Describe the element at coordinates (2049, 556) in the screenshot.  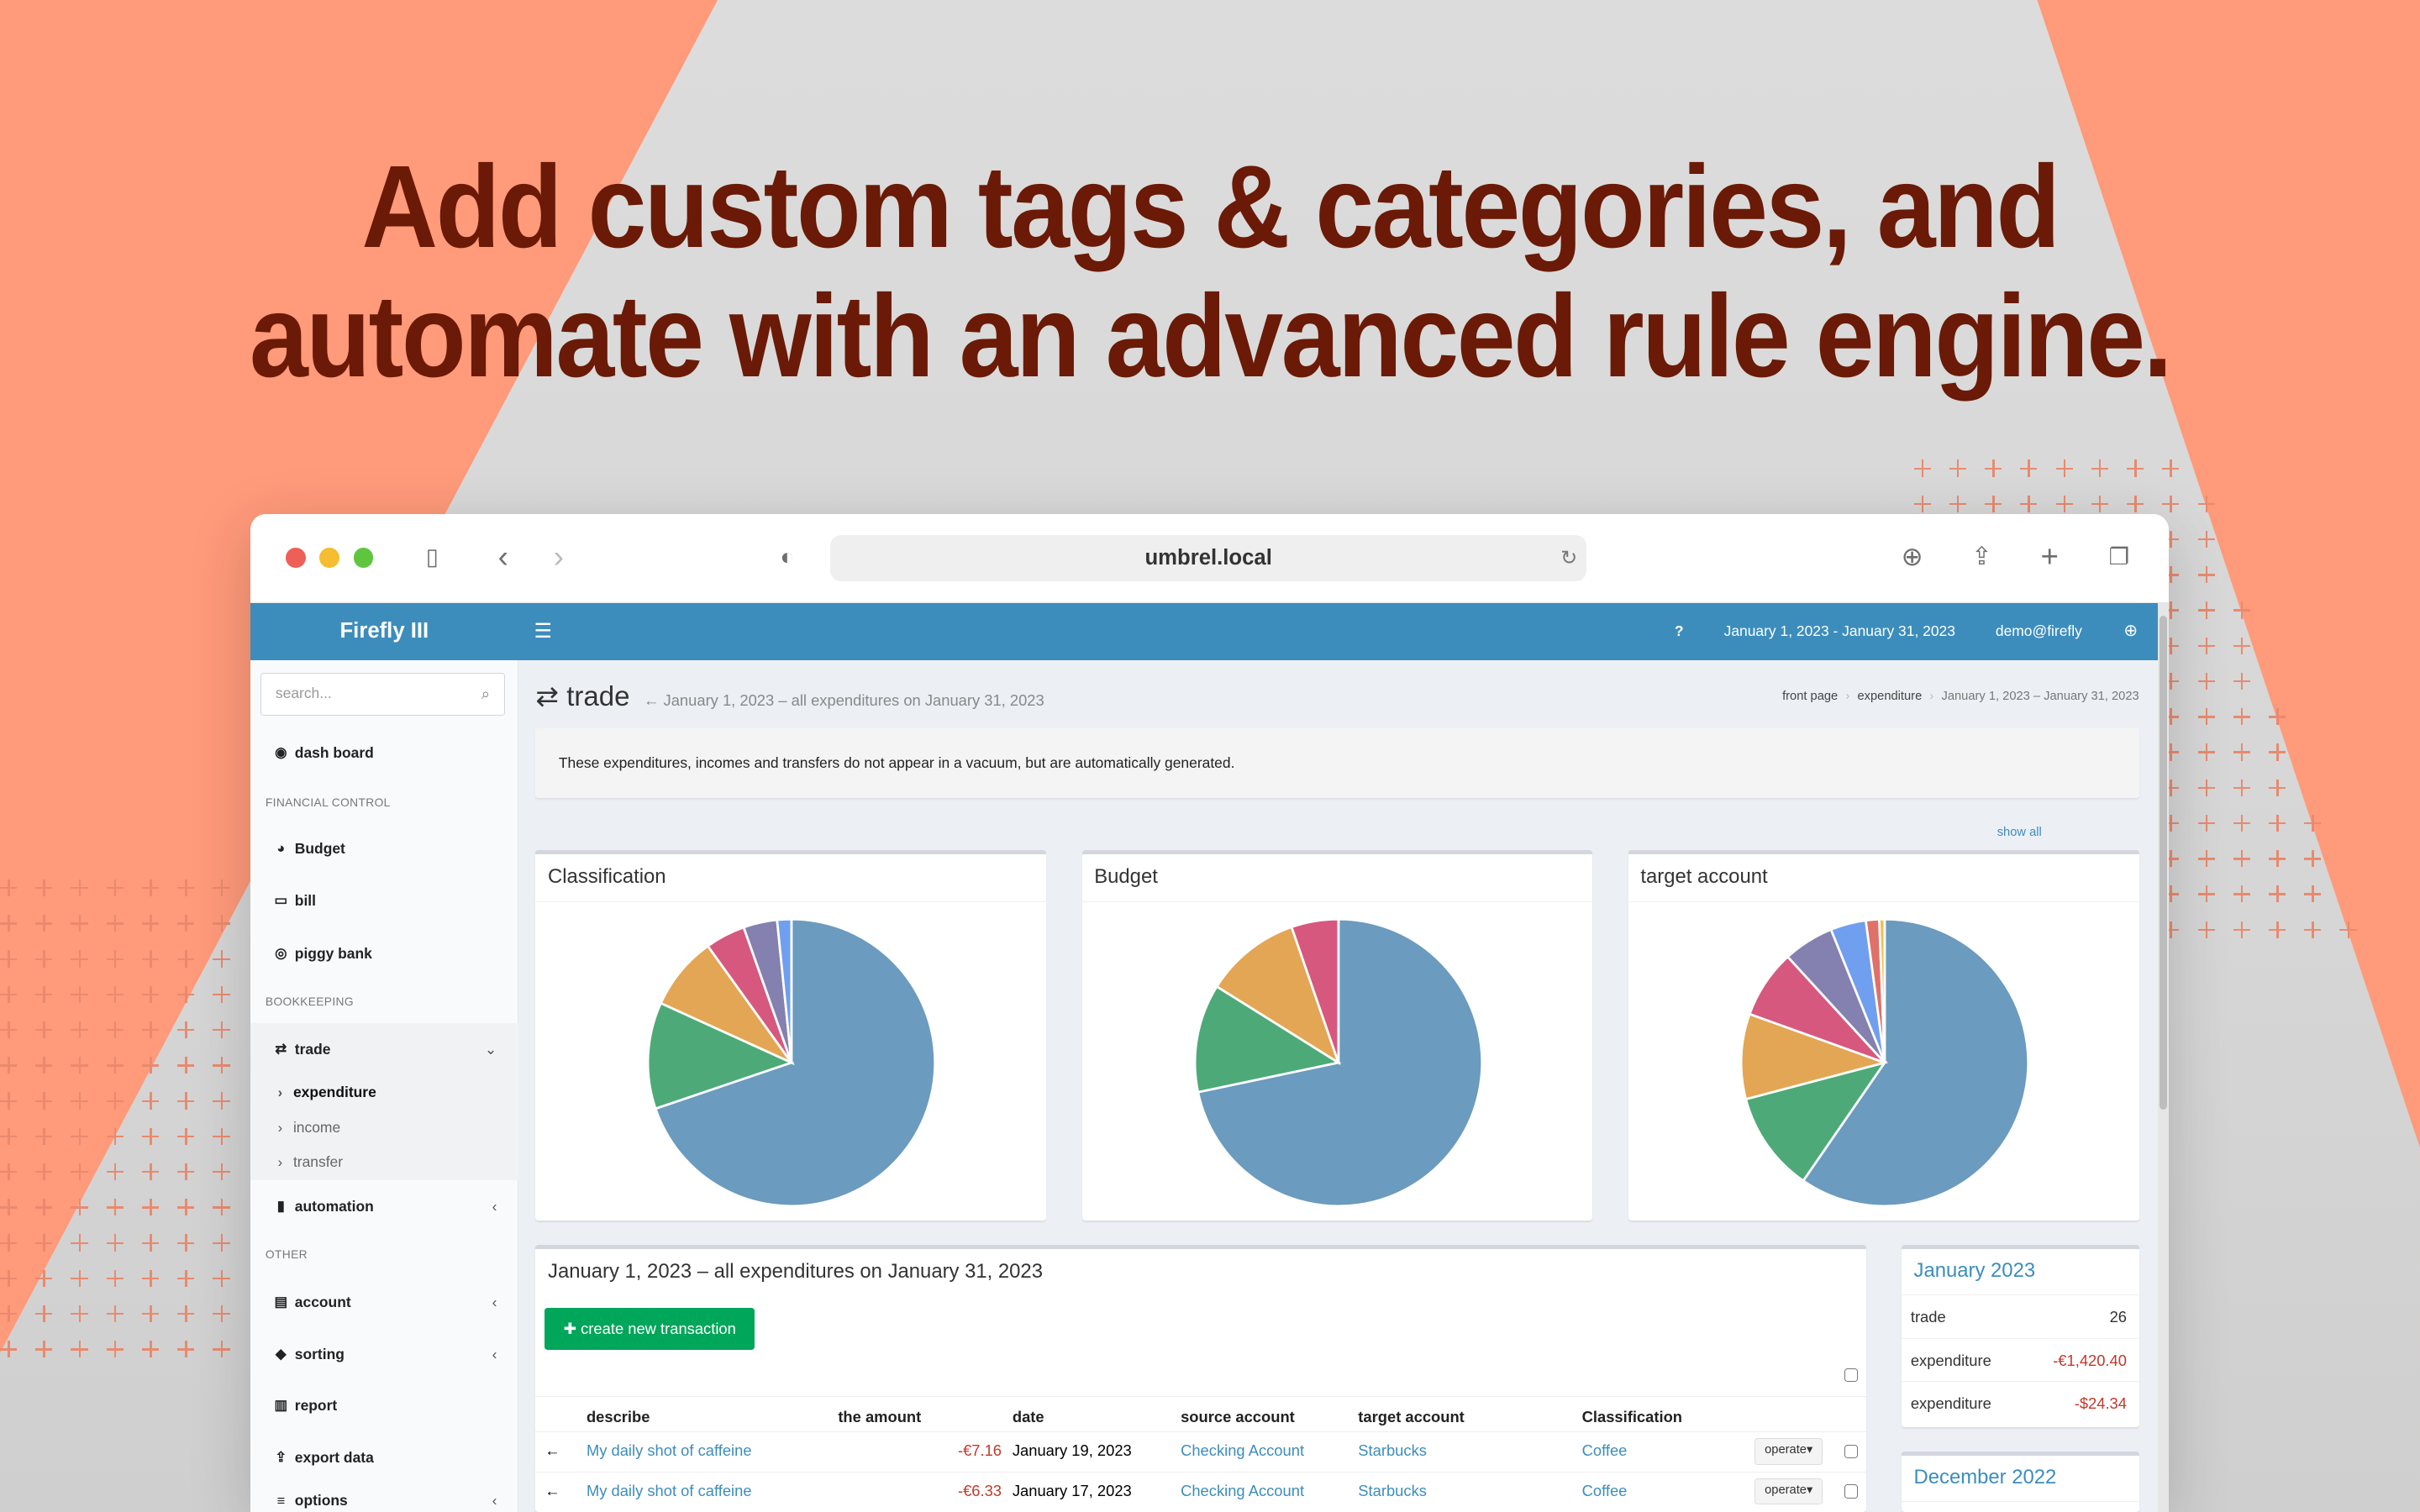
I see `new-tab-icon: +` at that location.